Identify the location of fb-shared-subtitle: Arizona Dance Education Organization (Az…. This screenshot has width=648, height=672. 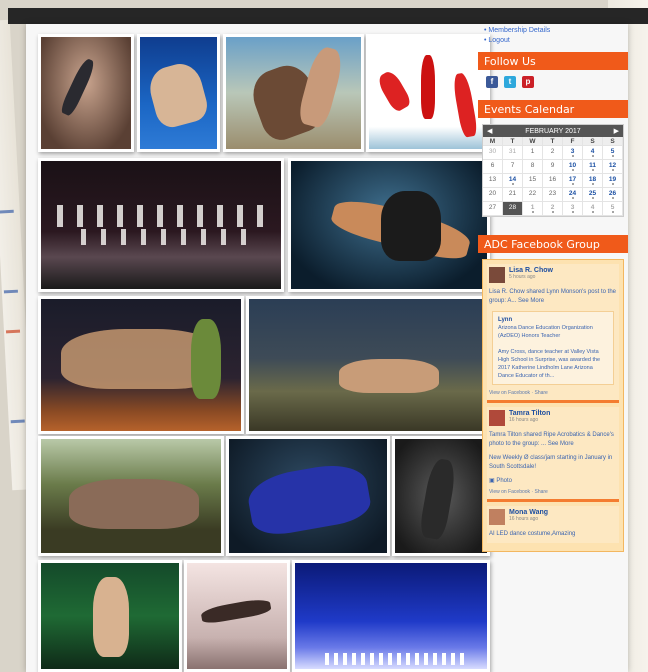
(545, 332).